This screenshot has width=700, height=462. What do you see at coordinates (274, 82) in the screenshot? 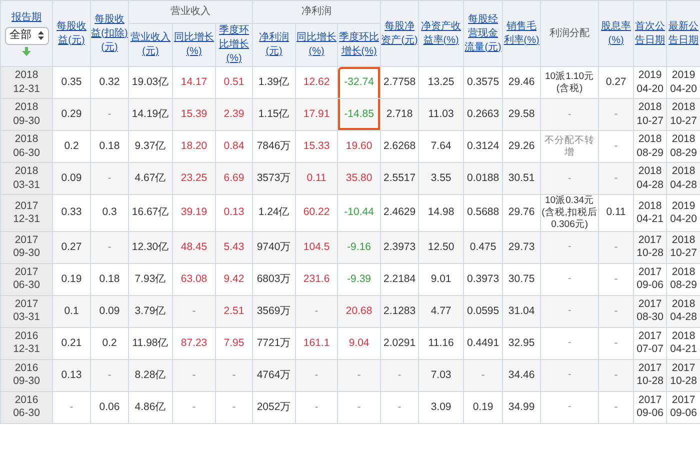
I see `table-cell: 1.39亿` at bounding box center [274, 82].